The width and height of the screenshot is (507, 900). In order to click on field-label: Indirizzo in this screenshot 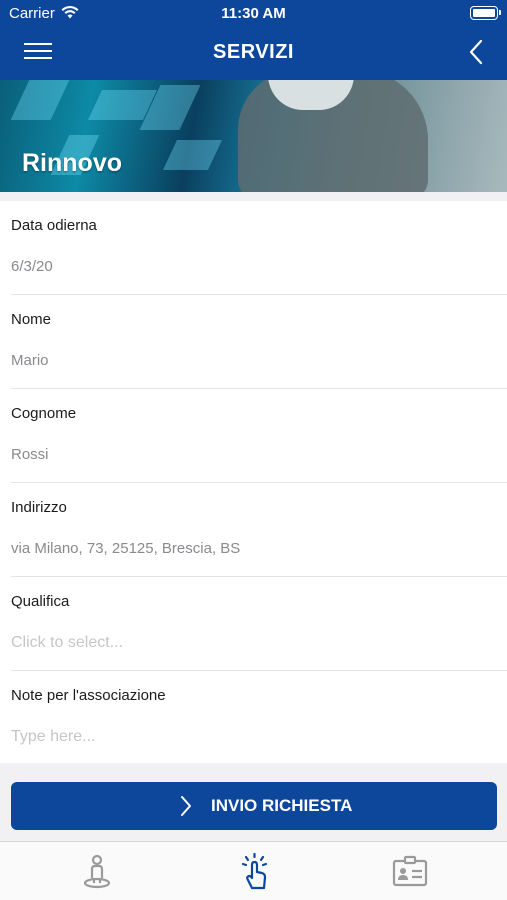, I will do `click(39, 507)`.